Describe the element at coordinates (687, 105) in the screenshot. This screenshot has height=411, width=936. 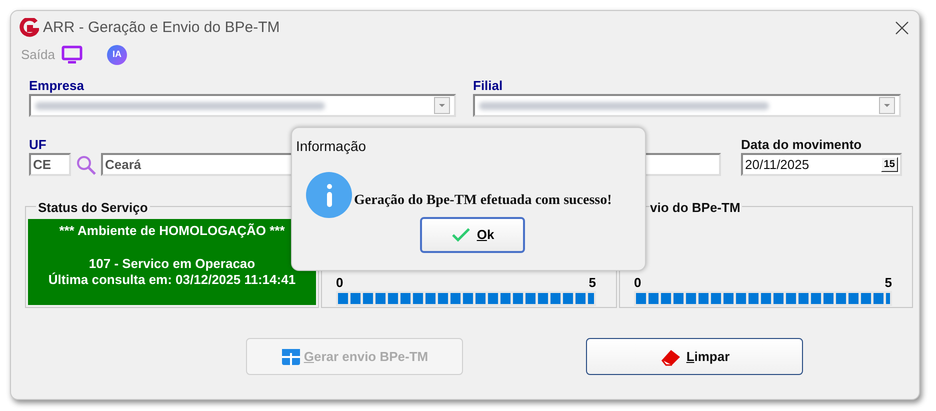
I see `branch-dropdown` at that location.